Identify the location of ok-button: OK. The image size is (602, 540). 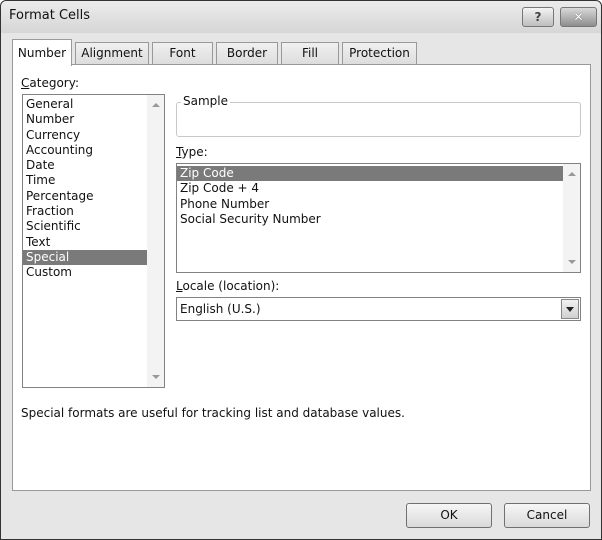
(449, 515).